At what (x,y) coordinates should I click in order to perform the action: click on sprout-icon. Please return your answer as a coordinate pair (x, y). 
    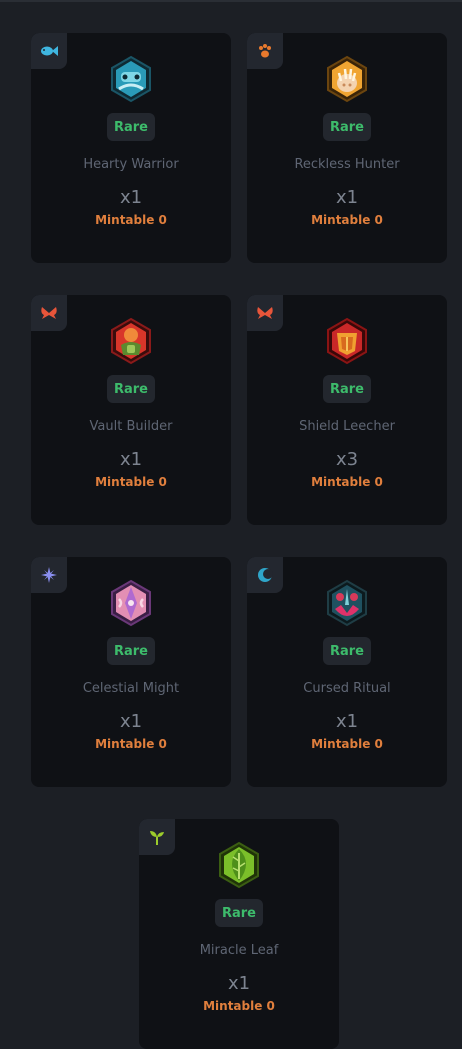
    Looking at the image, I should click on (157, 838).